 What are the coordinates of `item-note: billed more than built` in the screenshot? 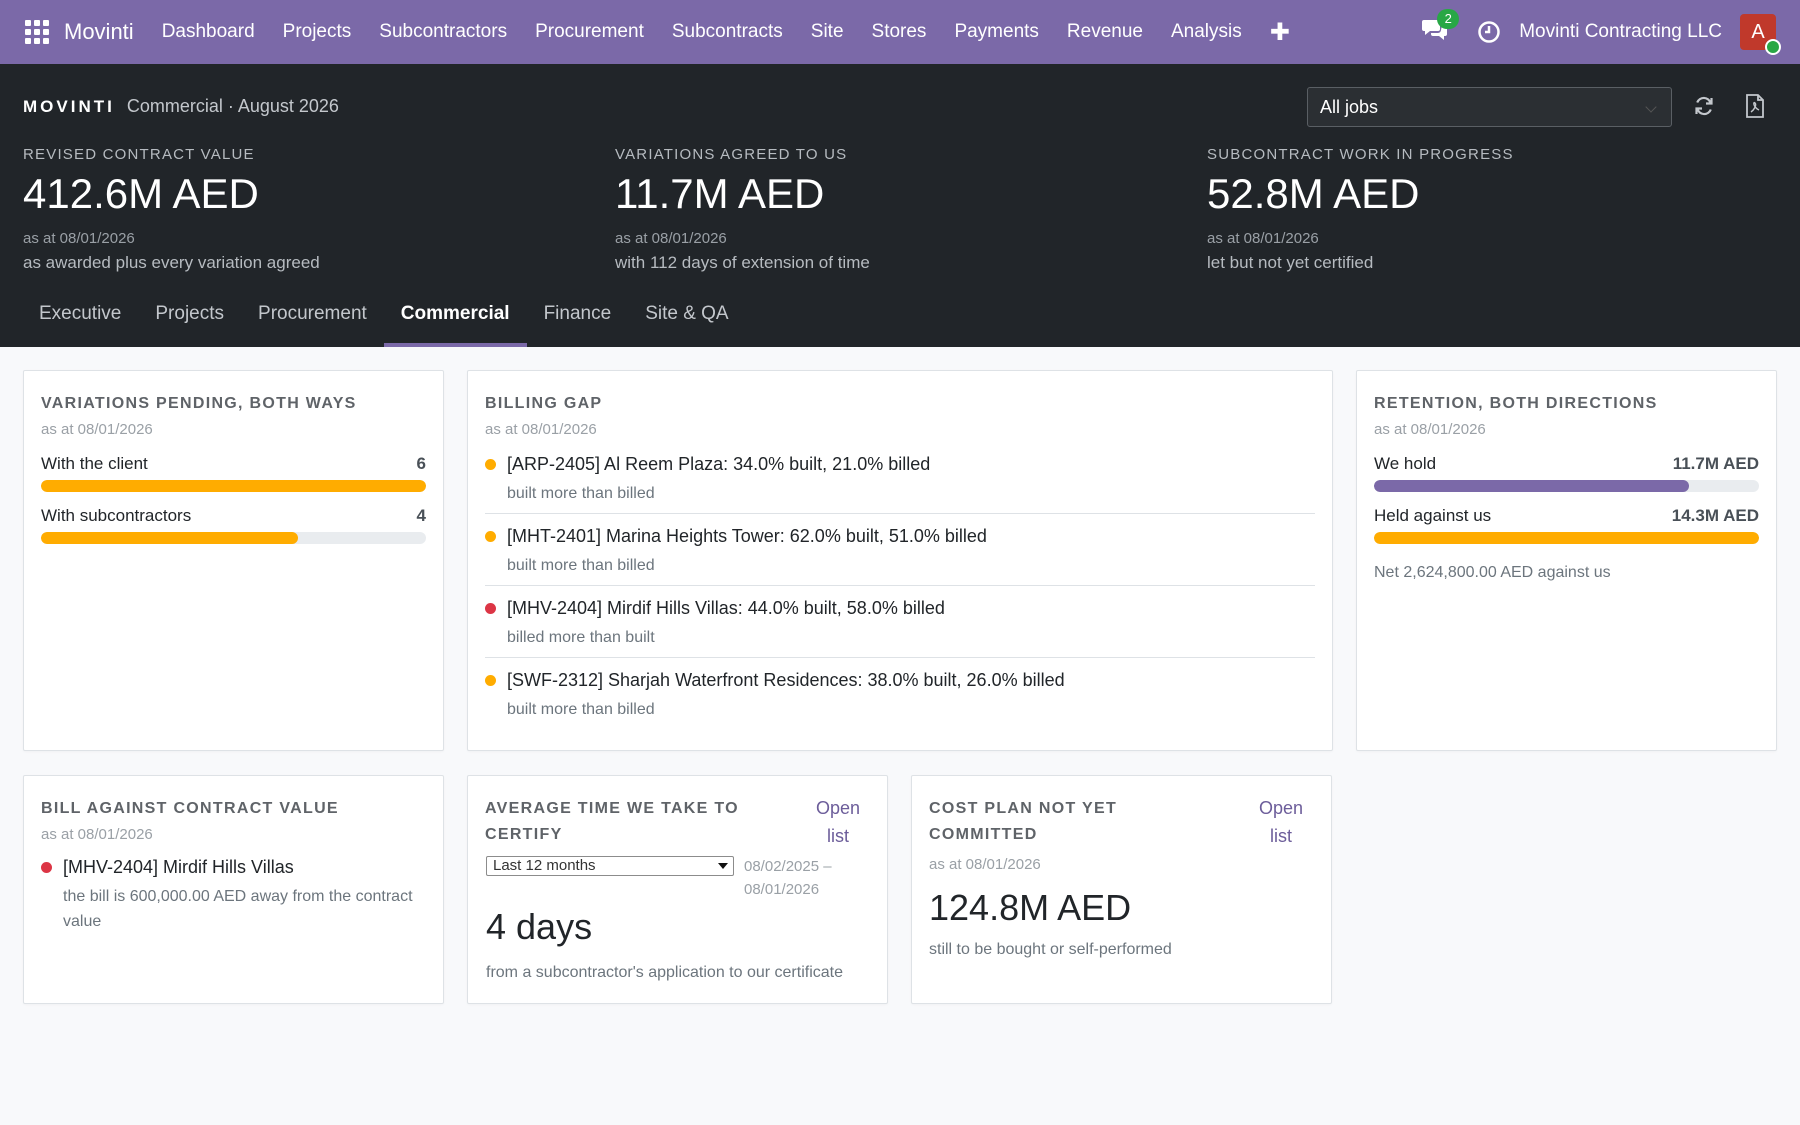 It's located at (581, 637).